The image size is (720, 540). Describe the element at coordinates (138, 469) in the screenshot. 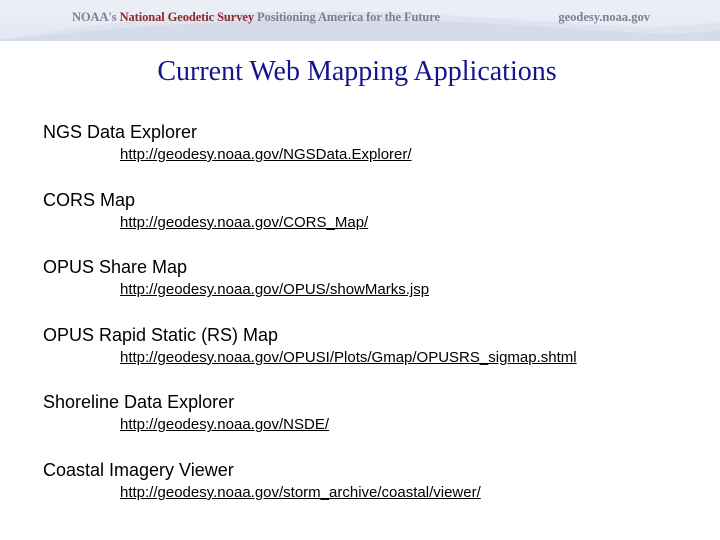

I see `app-name: Coastal Imagery Viewer` at that location.